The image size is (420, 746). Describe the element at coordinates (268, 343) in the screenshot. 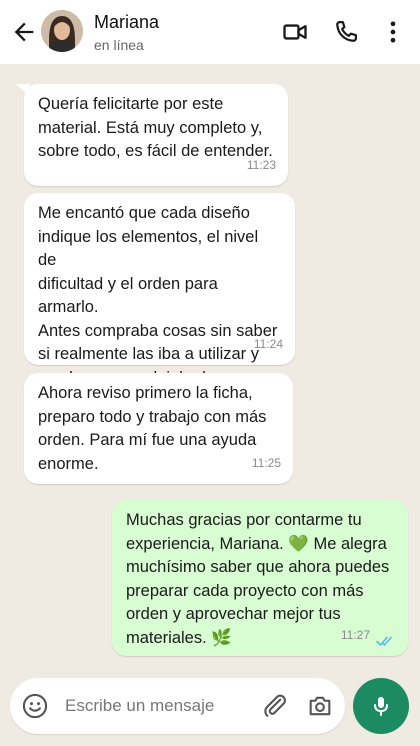

I see `message-time: 11:24` at that location.